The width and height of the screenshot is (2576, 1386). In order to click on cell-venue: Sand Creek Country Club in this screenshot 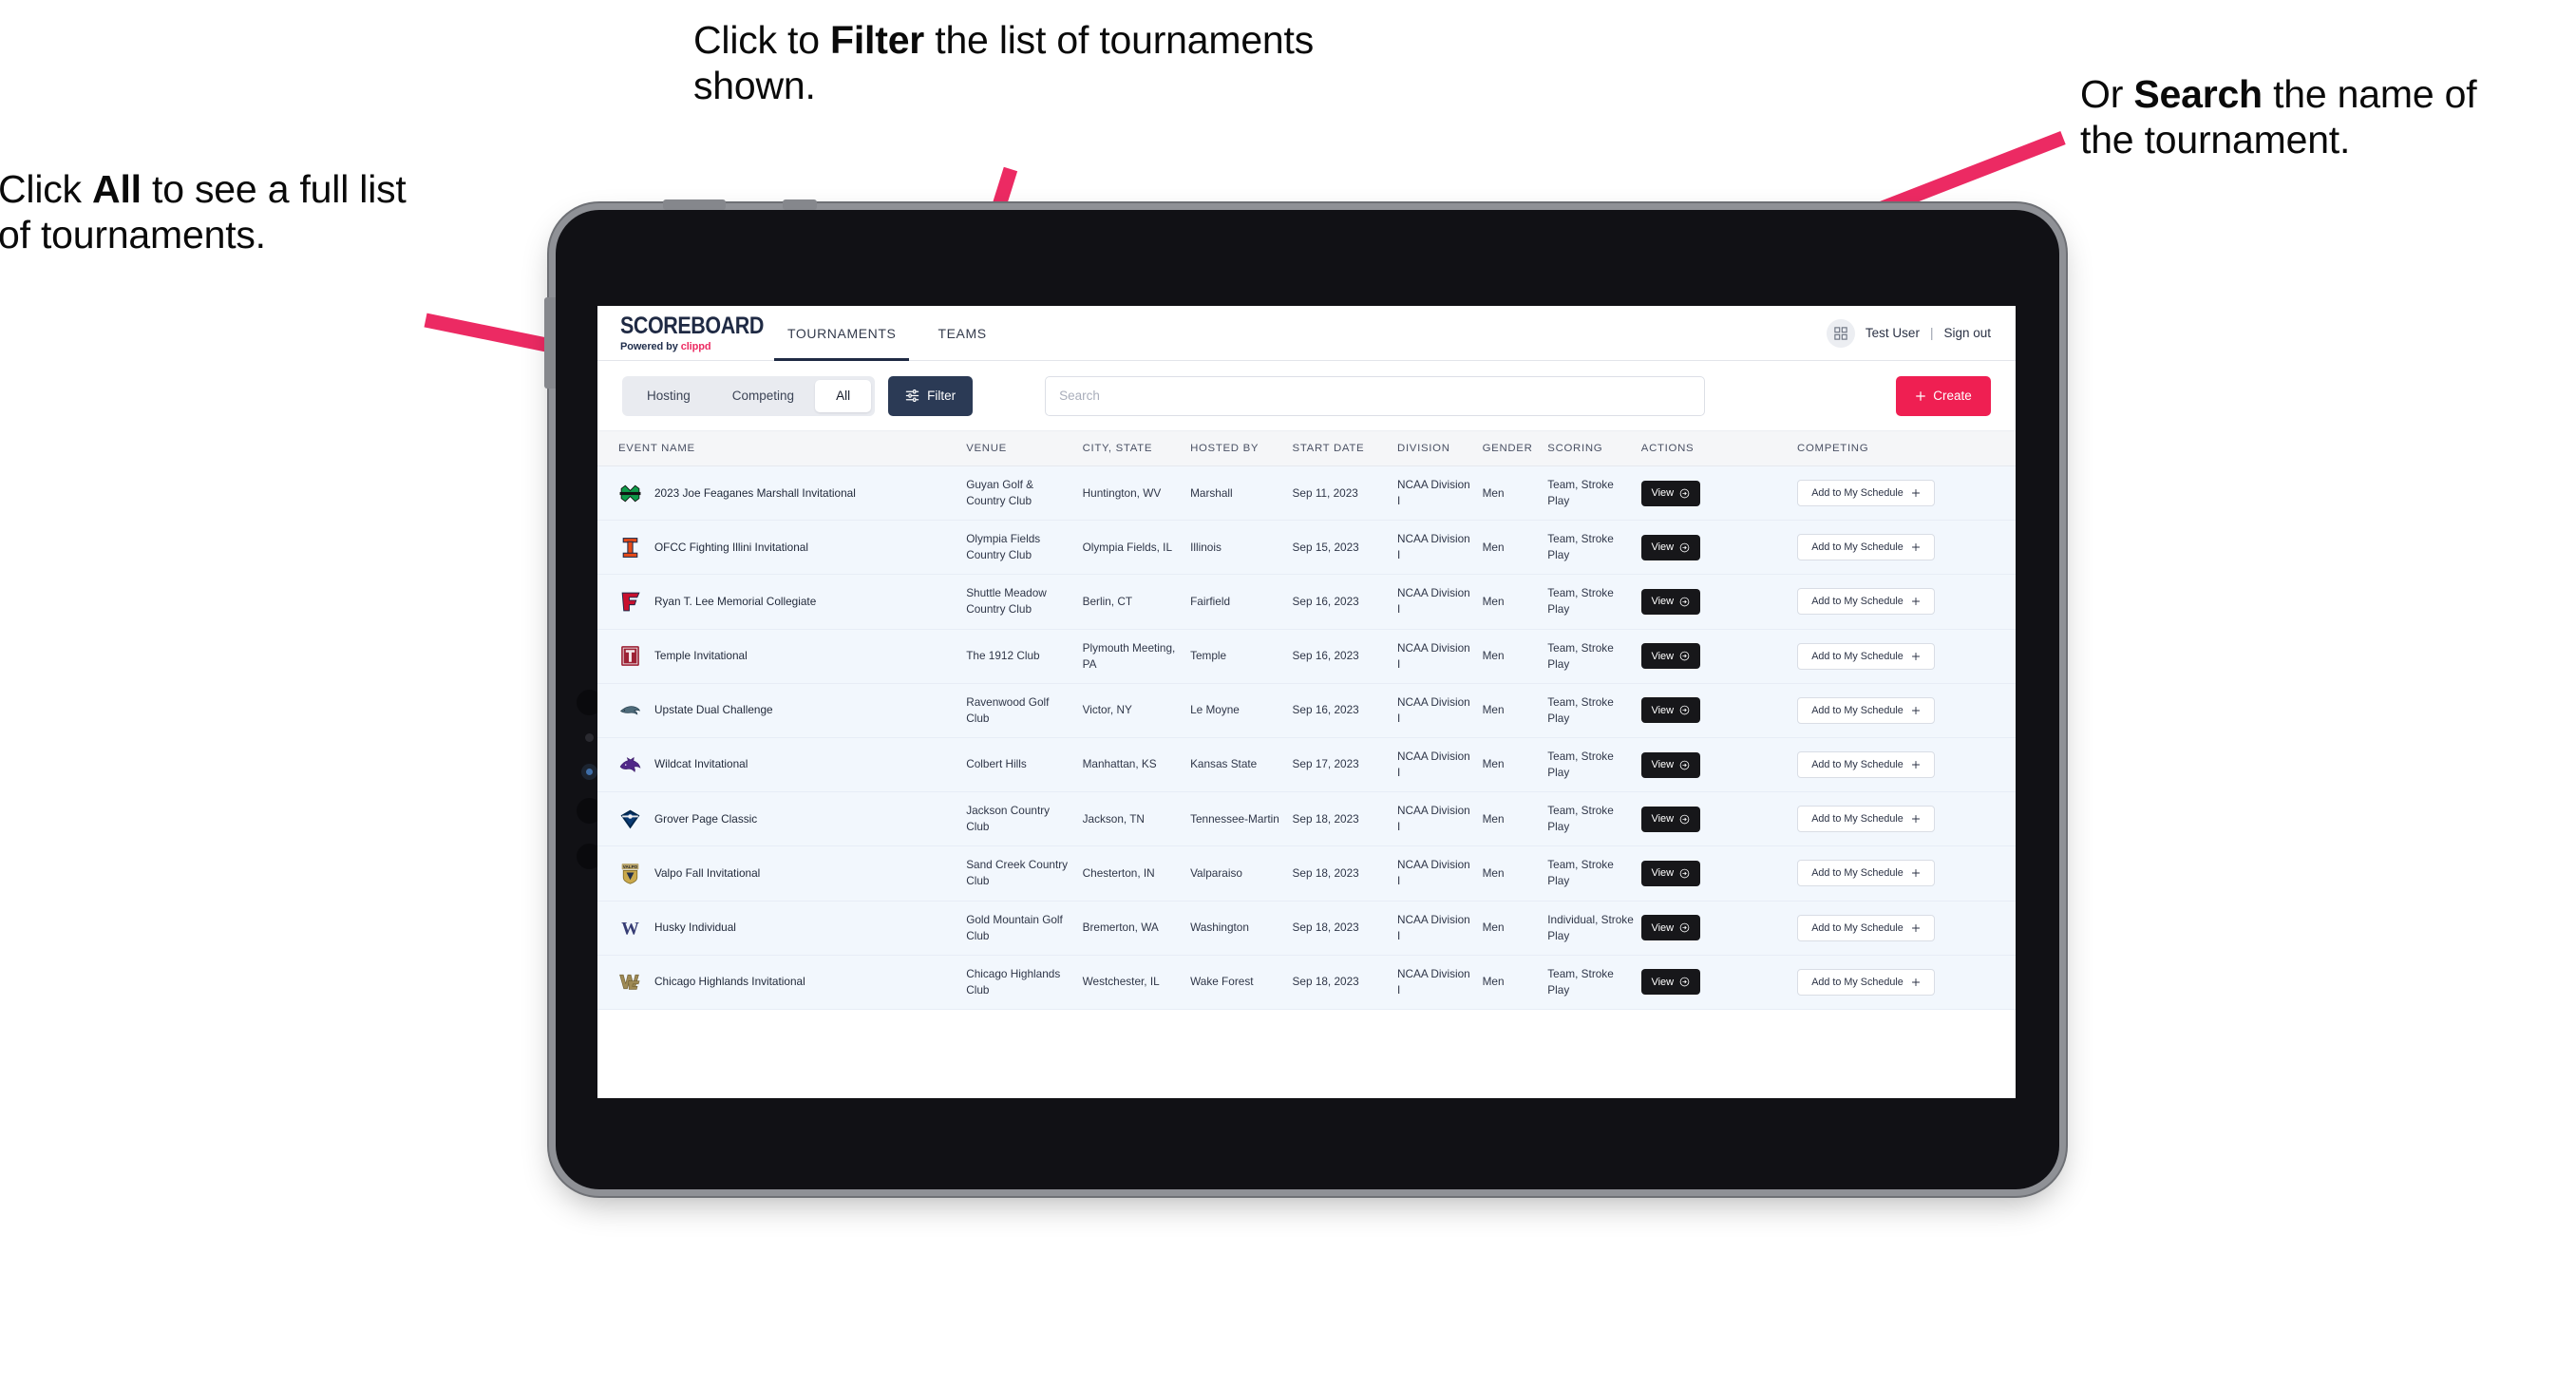, I will do `click(1024, 873)`.